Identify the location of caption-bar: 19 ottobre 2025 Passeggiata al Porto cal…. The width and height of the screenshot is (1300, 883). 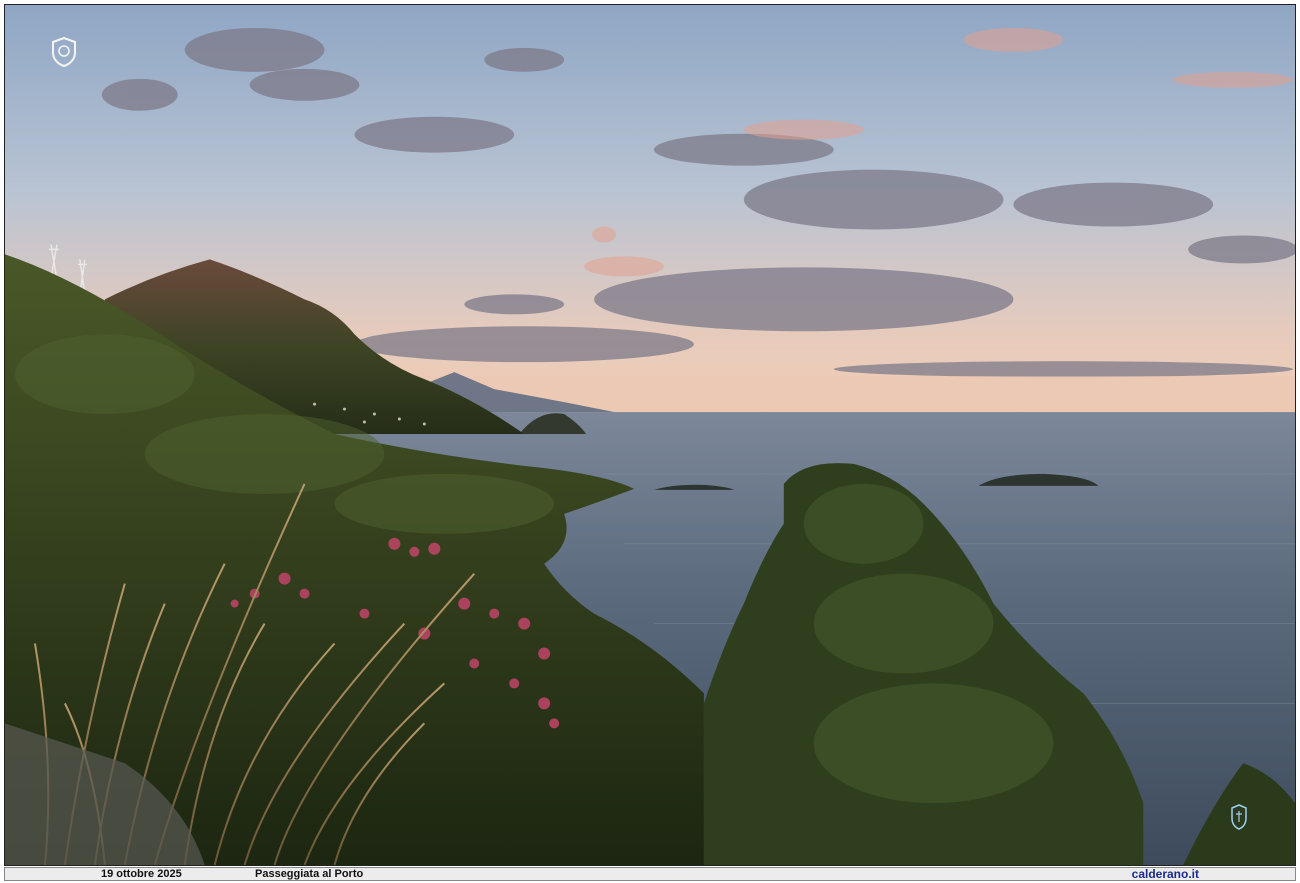
(650, 874).